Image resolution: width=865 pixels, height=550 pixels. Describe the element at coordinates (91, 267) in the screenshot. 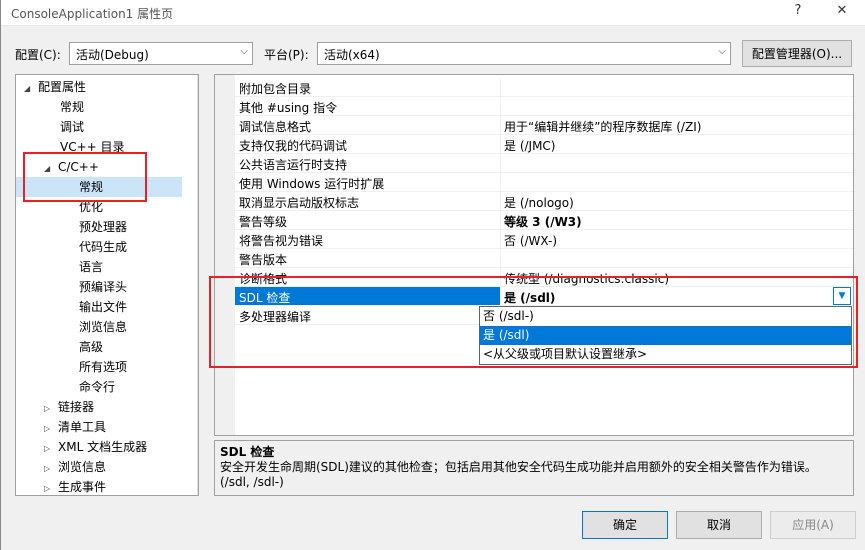

I see `tree-item-language: 语言` at that location.